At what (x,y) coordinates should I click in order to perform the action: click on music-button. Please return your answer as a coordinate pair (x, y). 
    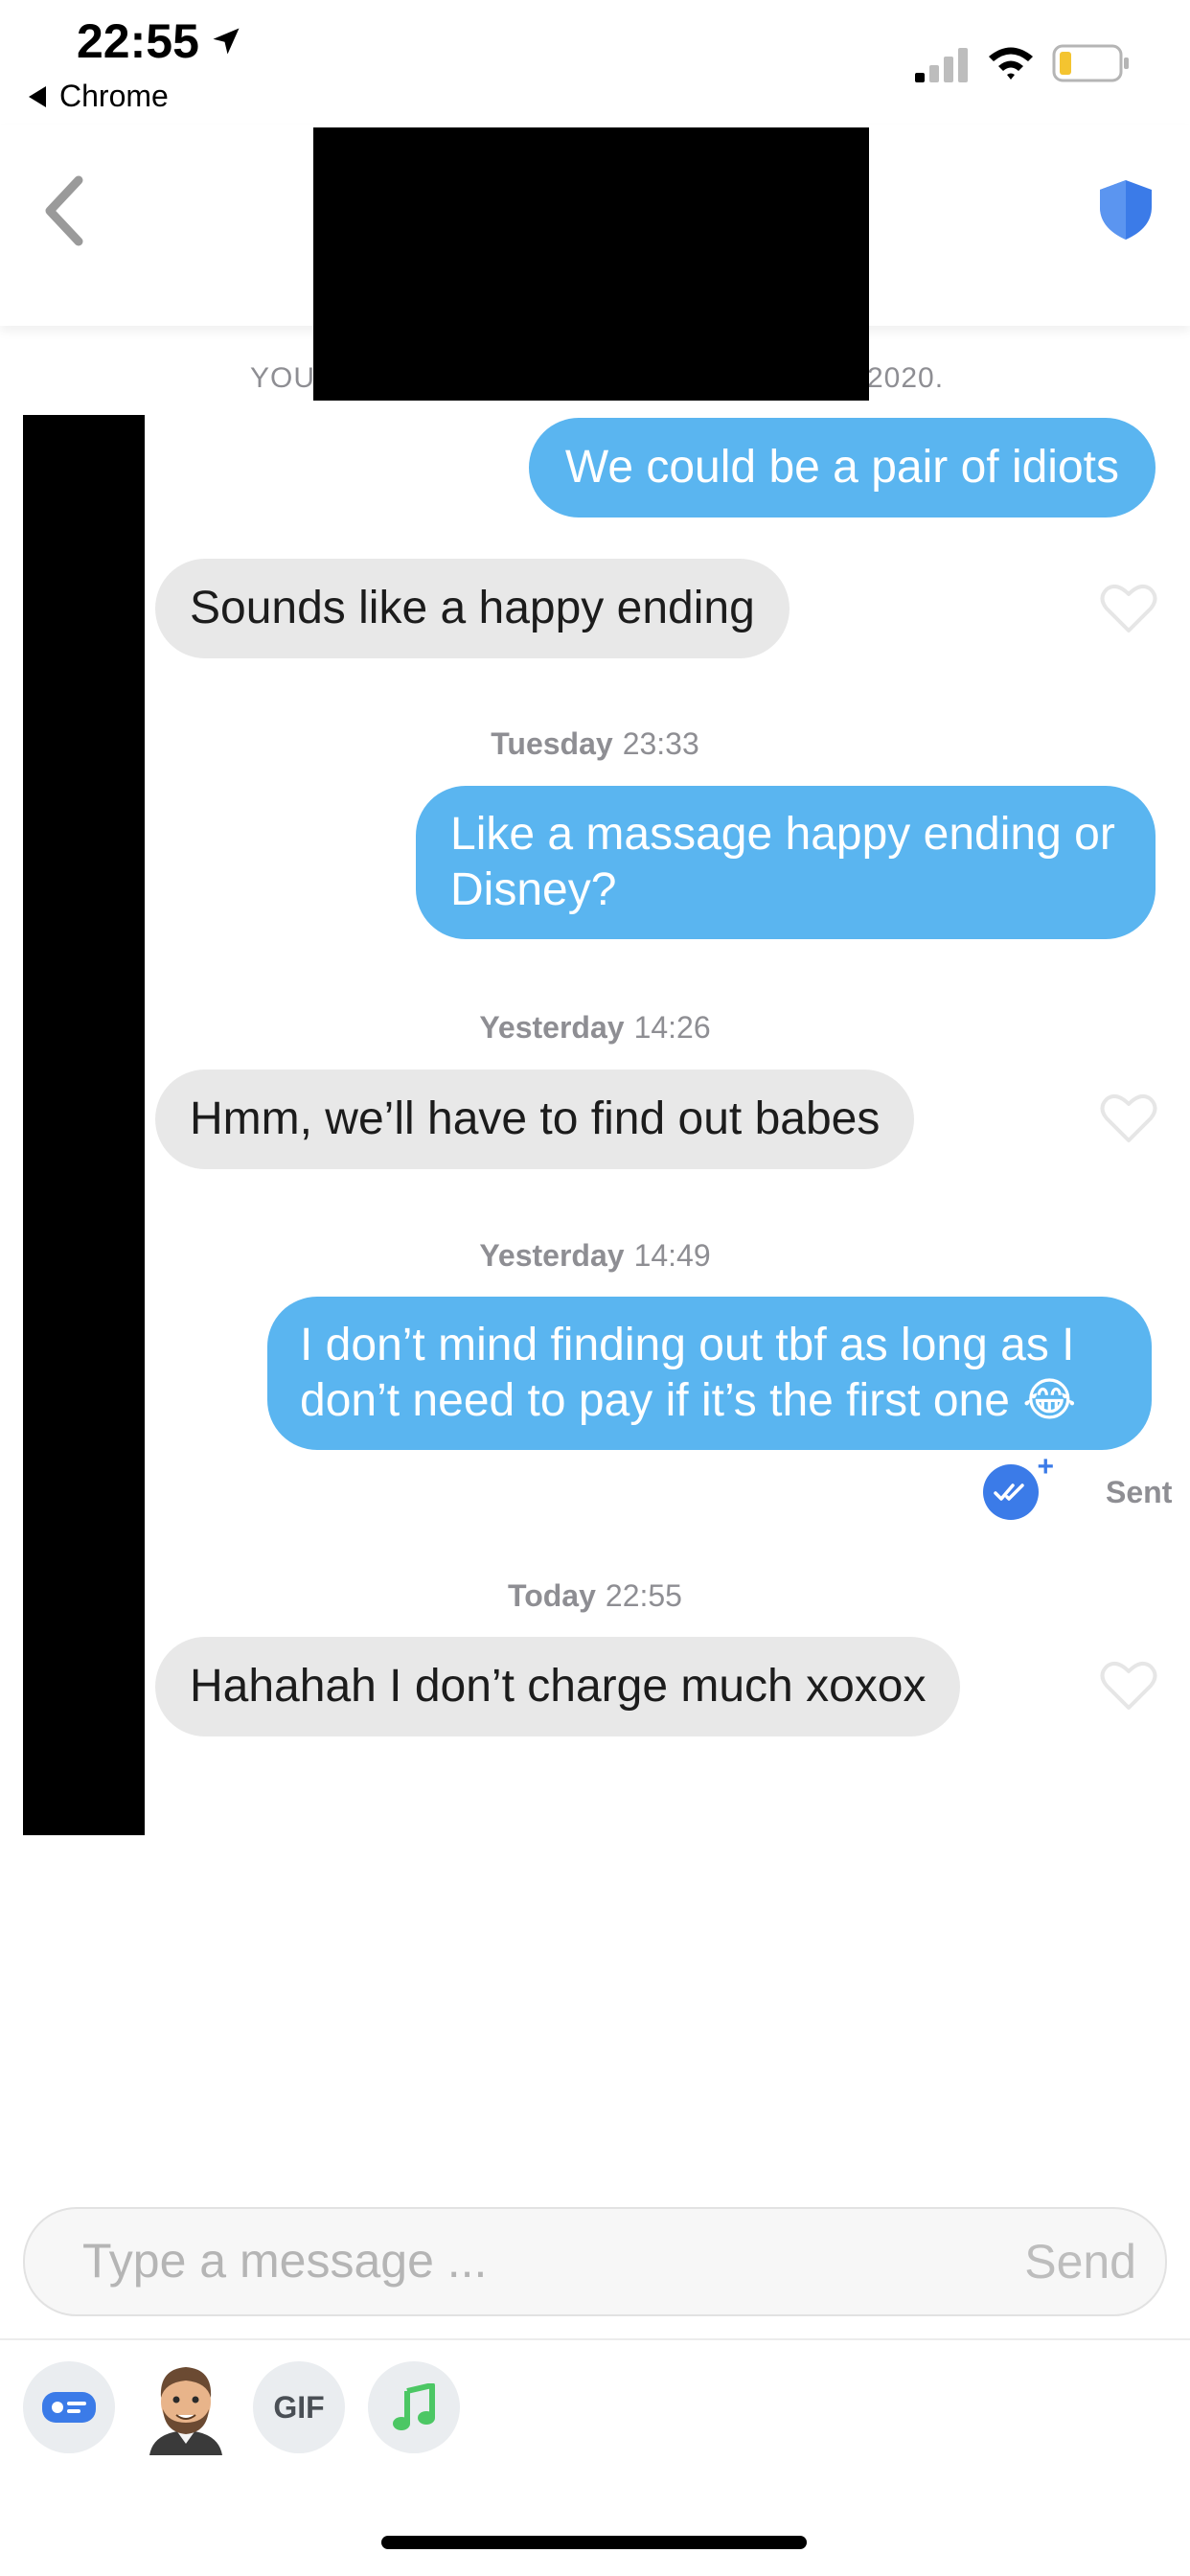
    Looking at the image, I should click on (414, 2407).